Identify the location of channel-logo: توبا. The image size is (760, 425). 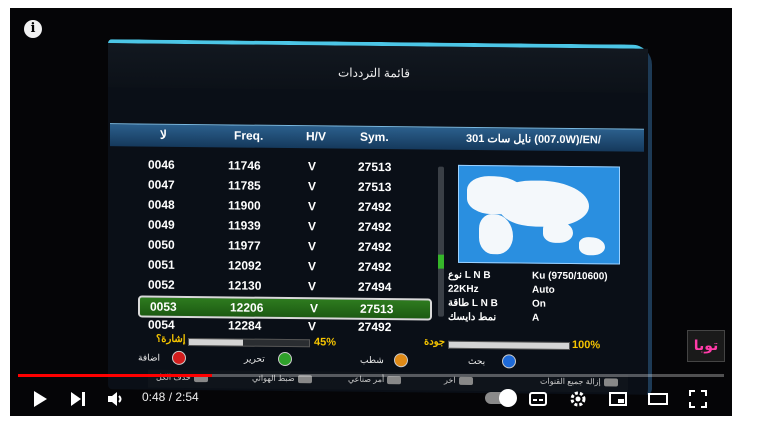
(706, 346).